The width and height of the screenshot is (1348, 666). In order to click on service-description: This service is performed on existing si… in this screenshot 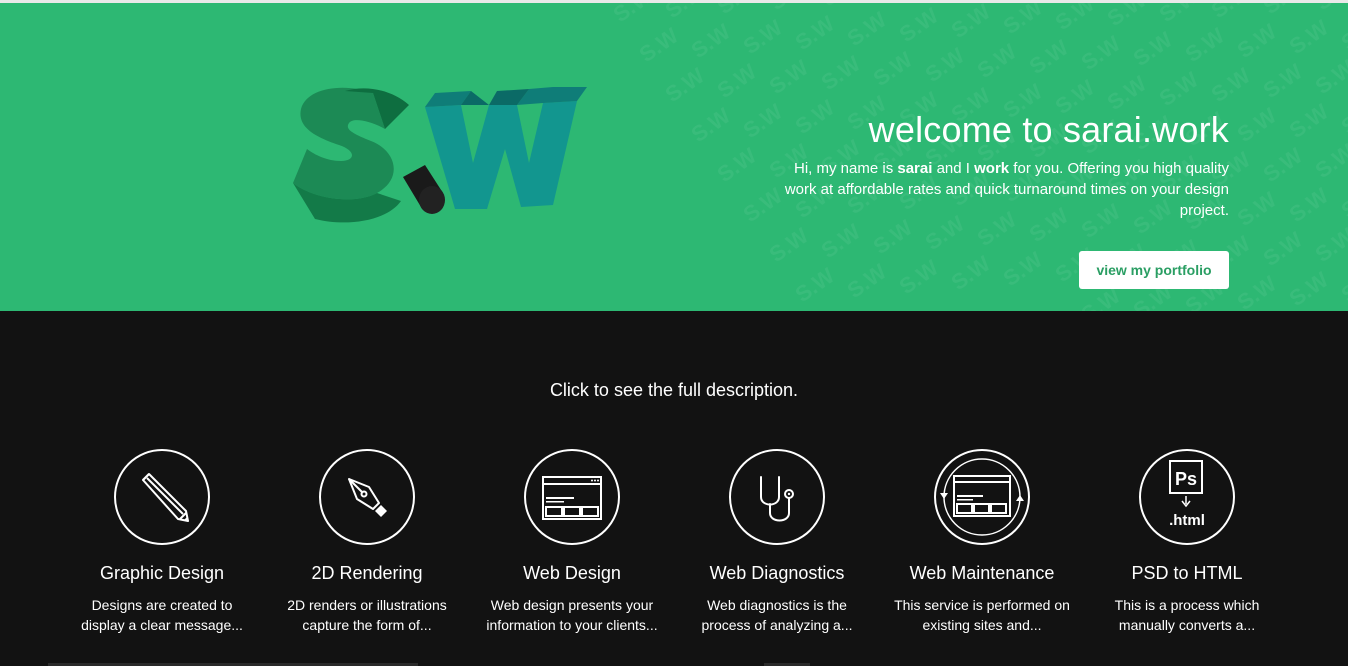, I will do `click(982, 615)`.